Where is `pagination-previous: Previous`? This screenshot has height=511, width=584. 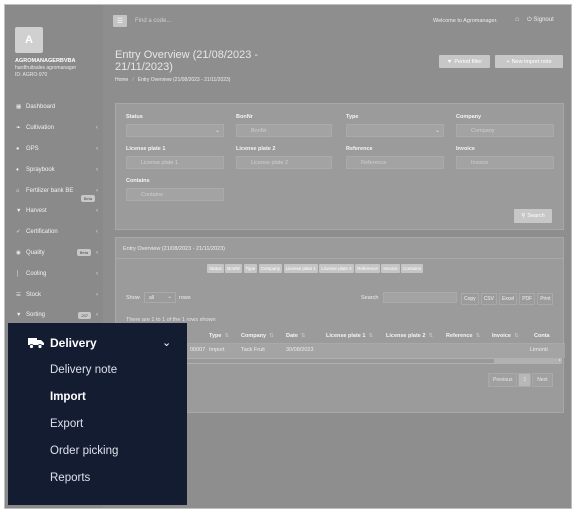
pagination-previous: Previous is located at coordinates (503, 380).